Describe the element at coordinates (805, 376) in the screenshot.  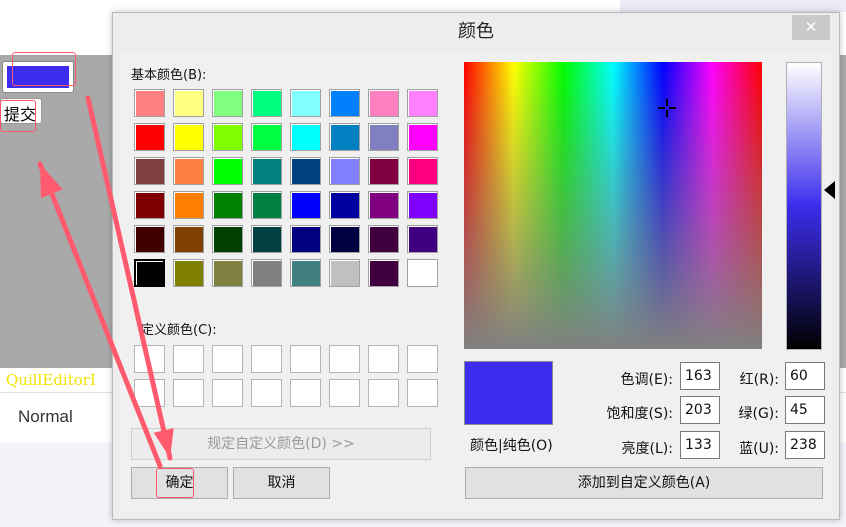
I see `red-field: 60` at that location.